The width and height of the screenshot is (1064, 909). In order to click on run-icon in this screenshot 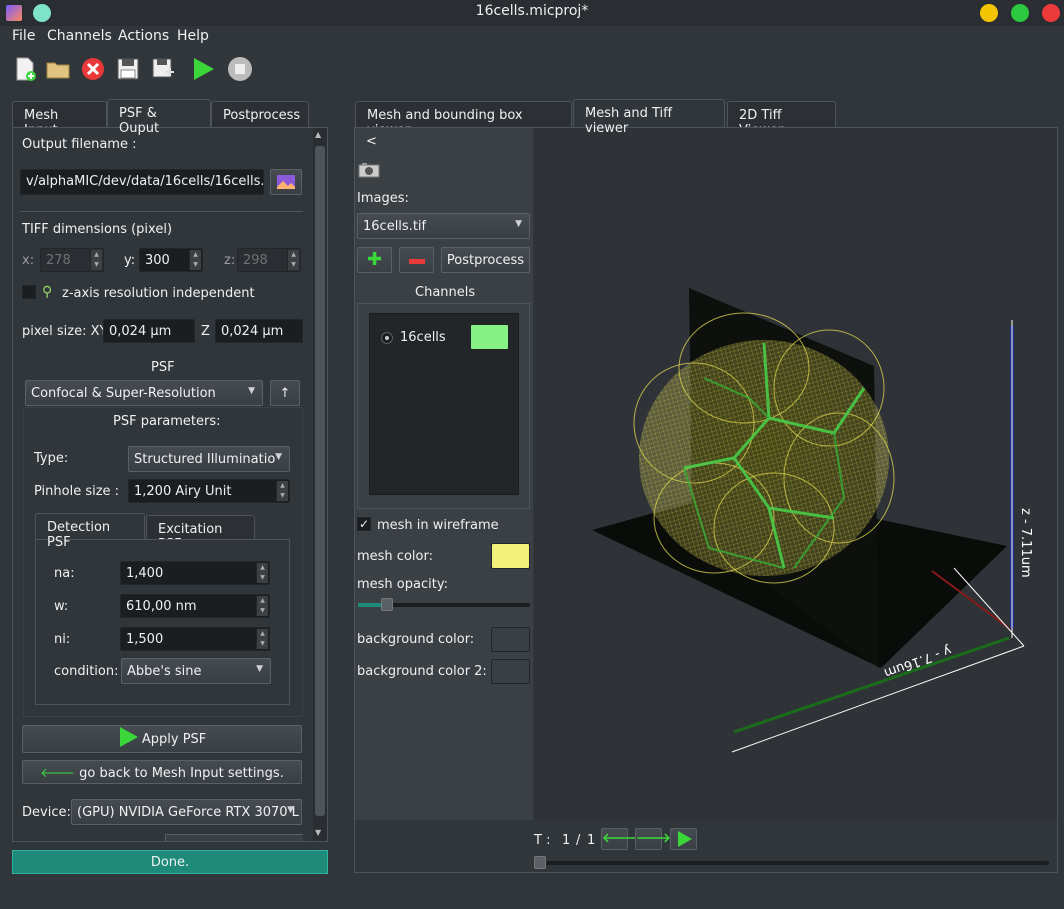, I will do `click(203, 69)`.